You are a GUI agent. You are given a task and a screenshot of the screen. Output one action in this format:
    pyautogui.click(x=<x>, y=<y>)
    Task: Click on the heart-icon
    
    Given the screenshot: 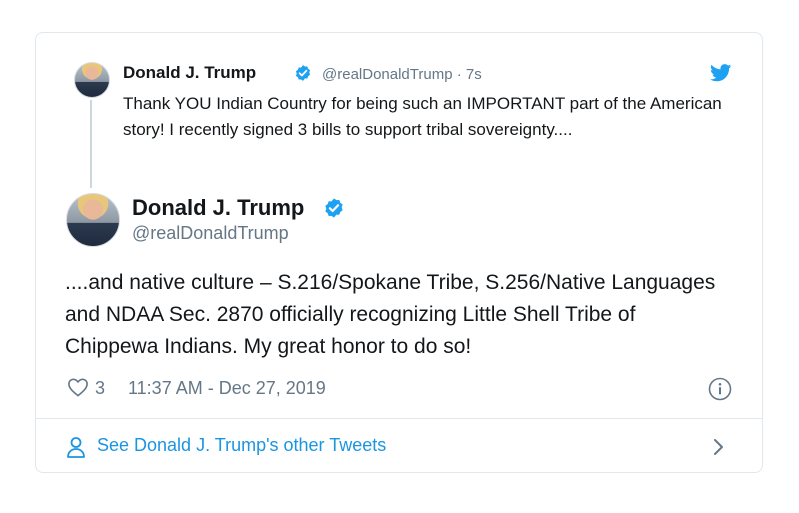 What is the action you would take?
    pyautogui.click(x=78, y=387)
    